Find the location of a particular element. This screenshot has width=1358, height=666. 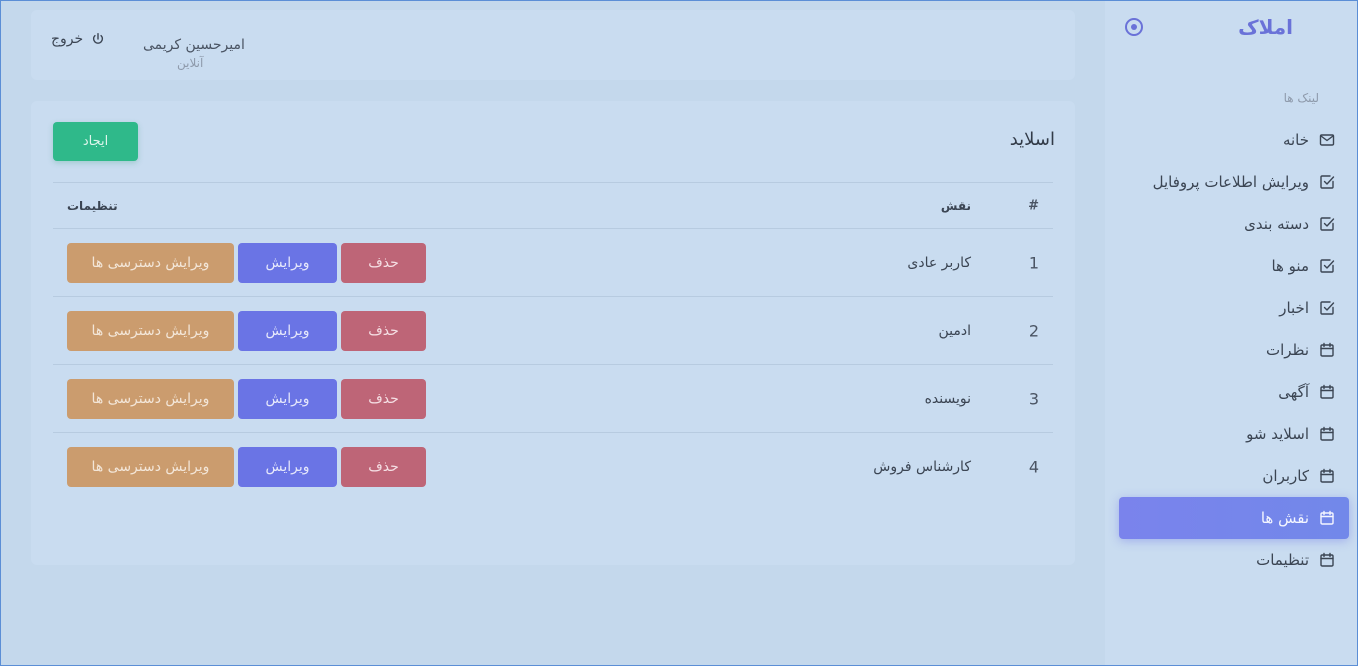

row-number: 1 is located at coordinates (1033, 262).